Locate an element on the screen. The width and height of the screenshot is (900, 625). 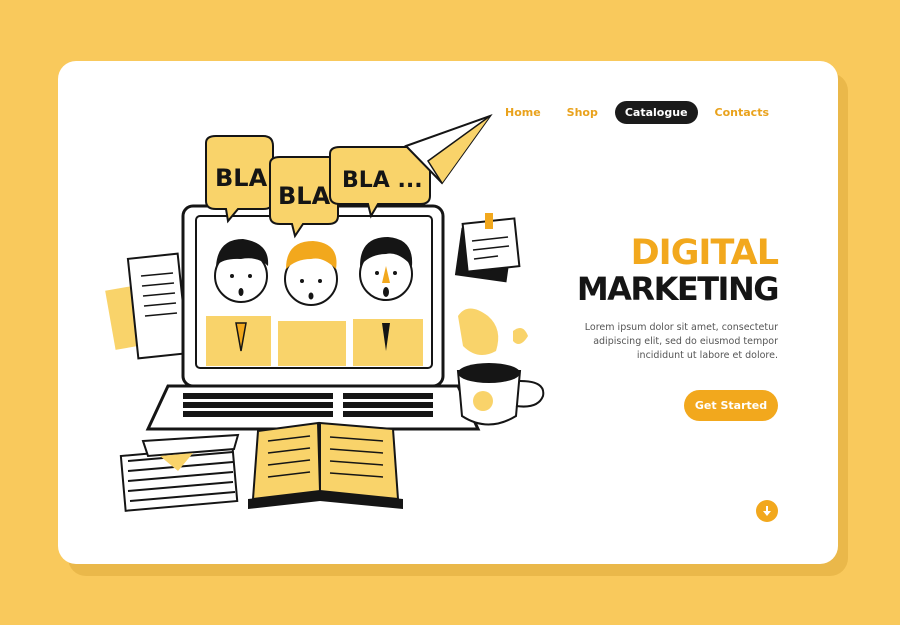
hero-title: DIGITAL MARKETING is located at coordinates (678, 270).